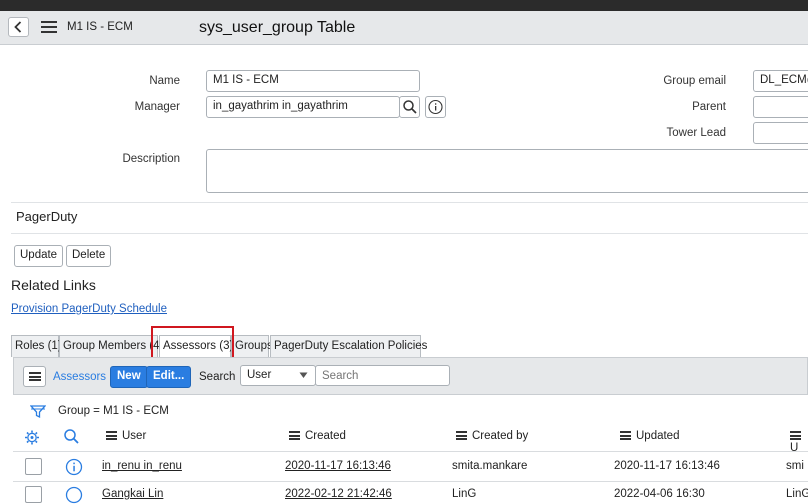 The image size is (808, 504). What do you see at coordinates (696, 133) in the screenshot?
I see `tower-lead-label: Tower Lead` at bounding box center [696, 133].